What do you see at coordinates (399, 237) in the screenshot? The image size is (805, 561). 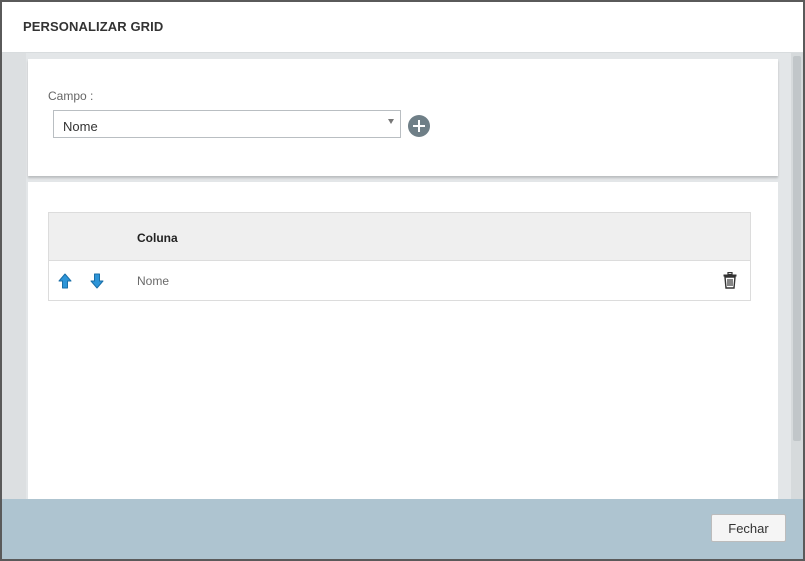 I see `table-header: Coluna` at bounding box center [399, 237].